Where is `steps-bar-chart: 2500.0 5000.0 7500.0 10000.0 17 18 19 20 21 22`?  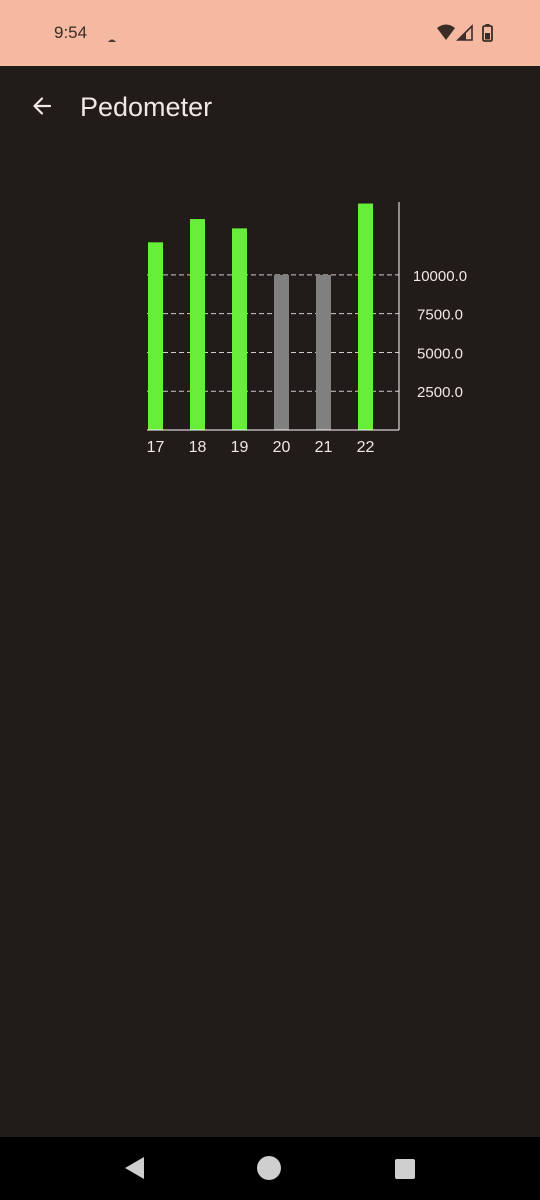 steps-bar-chart: 2500.0 5000.0 7500.0 10000.0 17 18 19 20 21 22 is located at coordinates (307, 329).